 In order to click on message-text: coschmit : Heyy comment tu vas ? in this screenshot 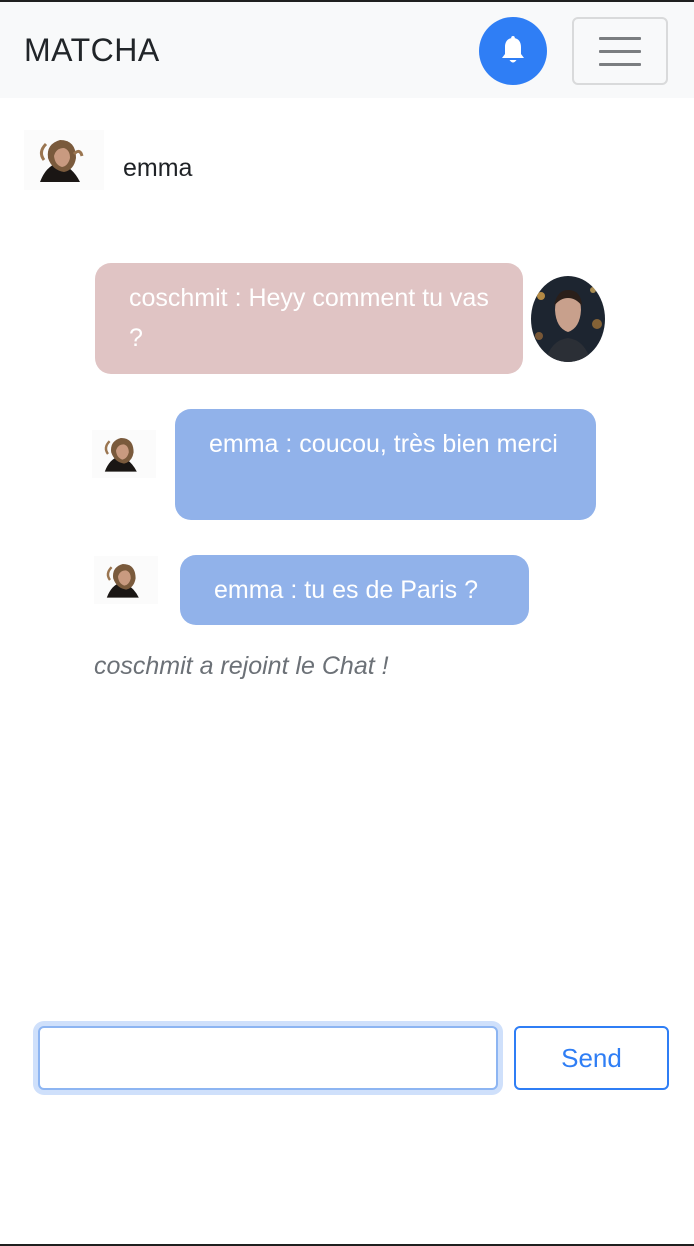, I will do `click(309, 318)`.